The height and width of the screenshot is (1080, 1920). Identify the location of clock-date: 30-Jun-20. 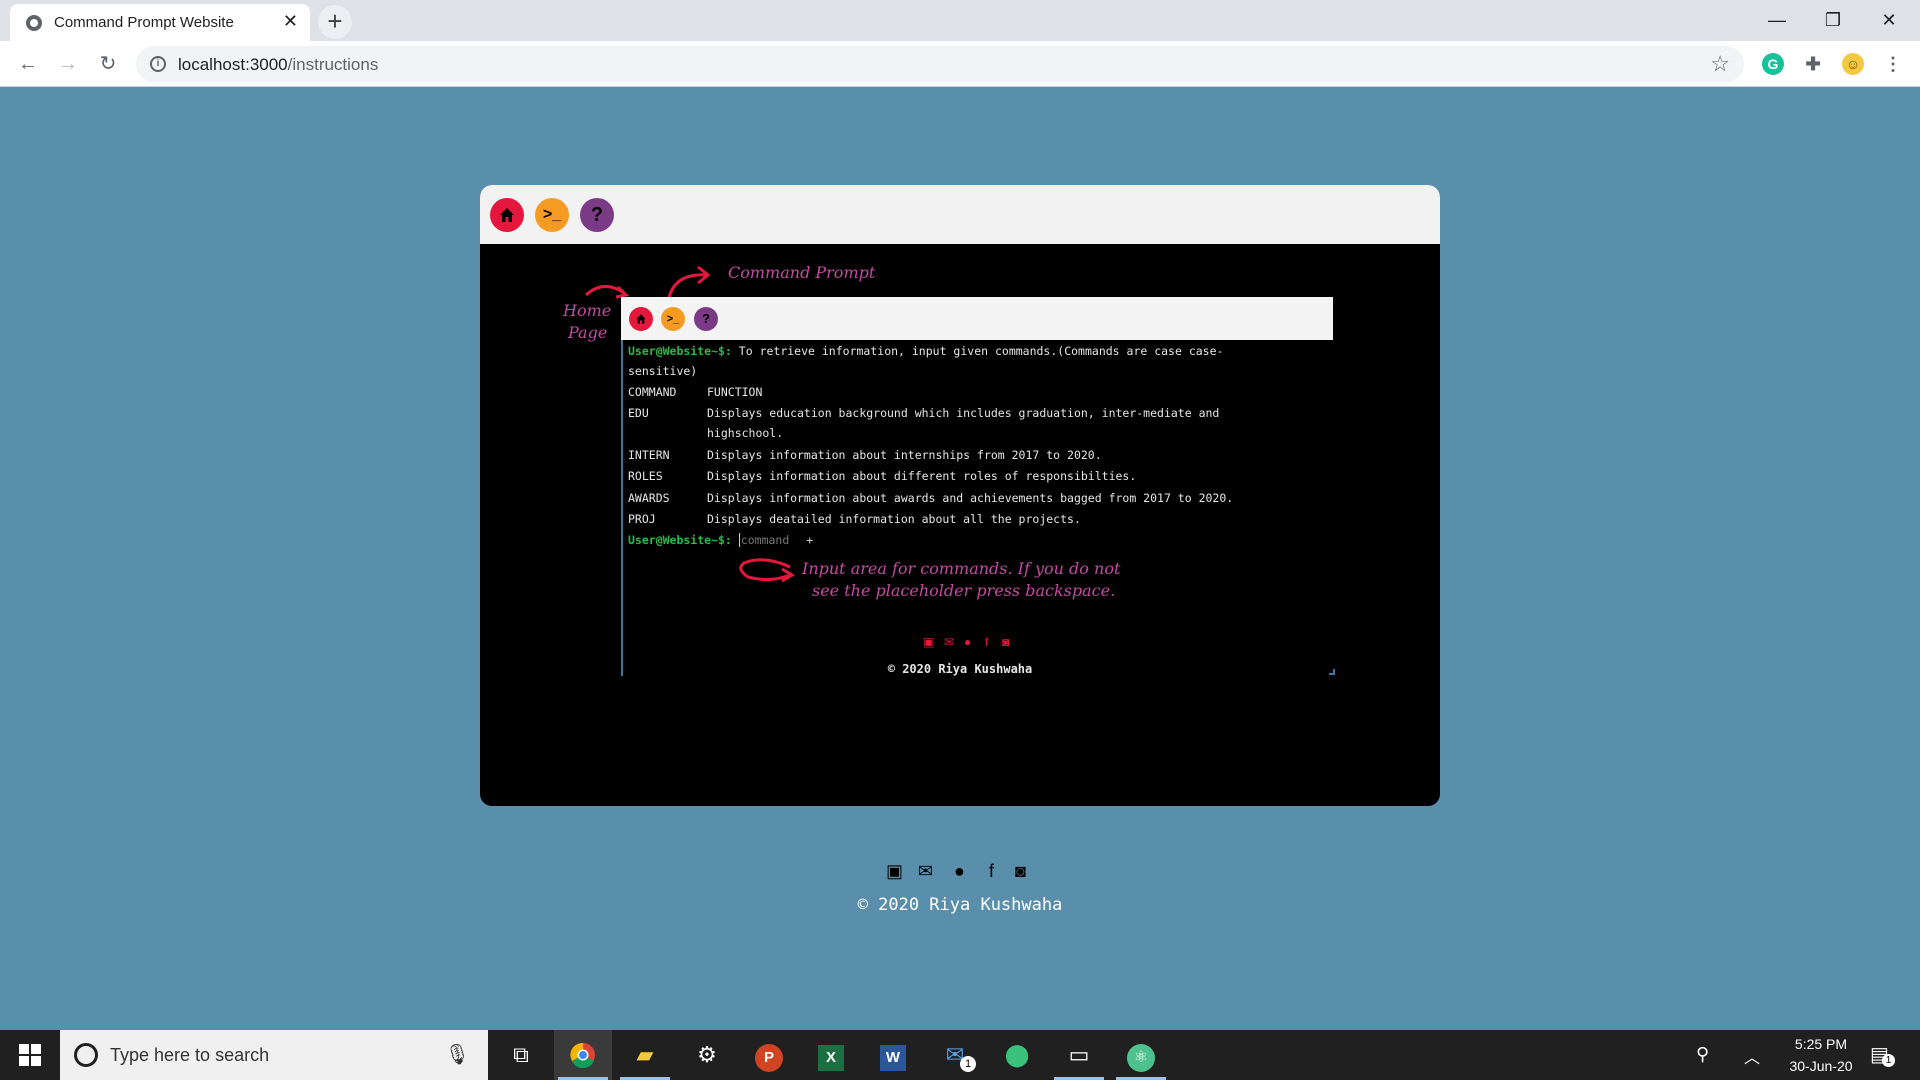
(1821, 1066).